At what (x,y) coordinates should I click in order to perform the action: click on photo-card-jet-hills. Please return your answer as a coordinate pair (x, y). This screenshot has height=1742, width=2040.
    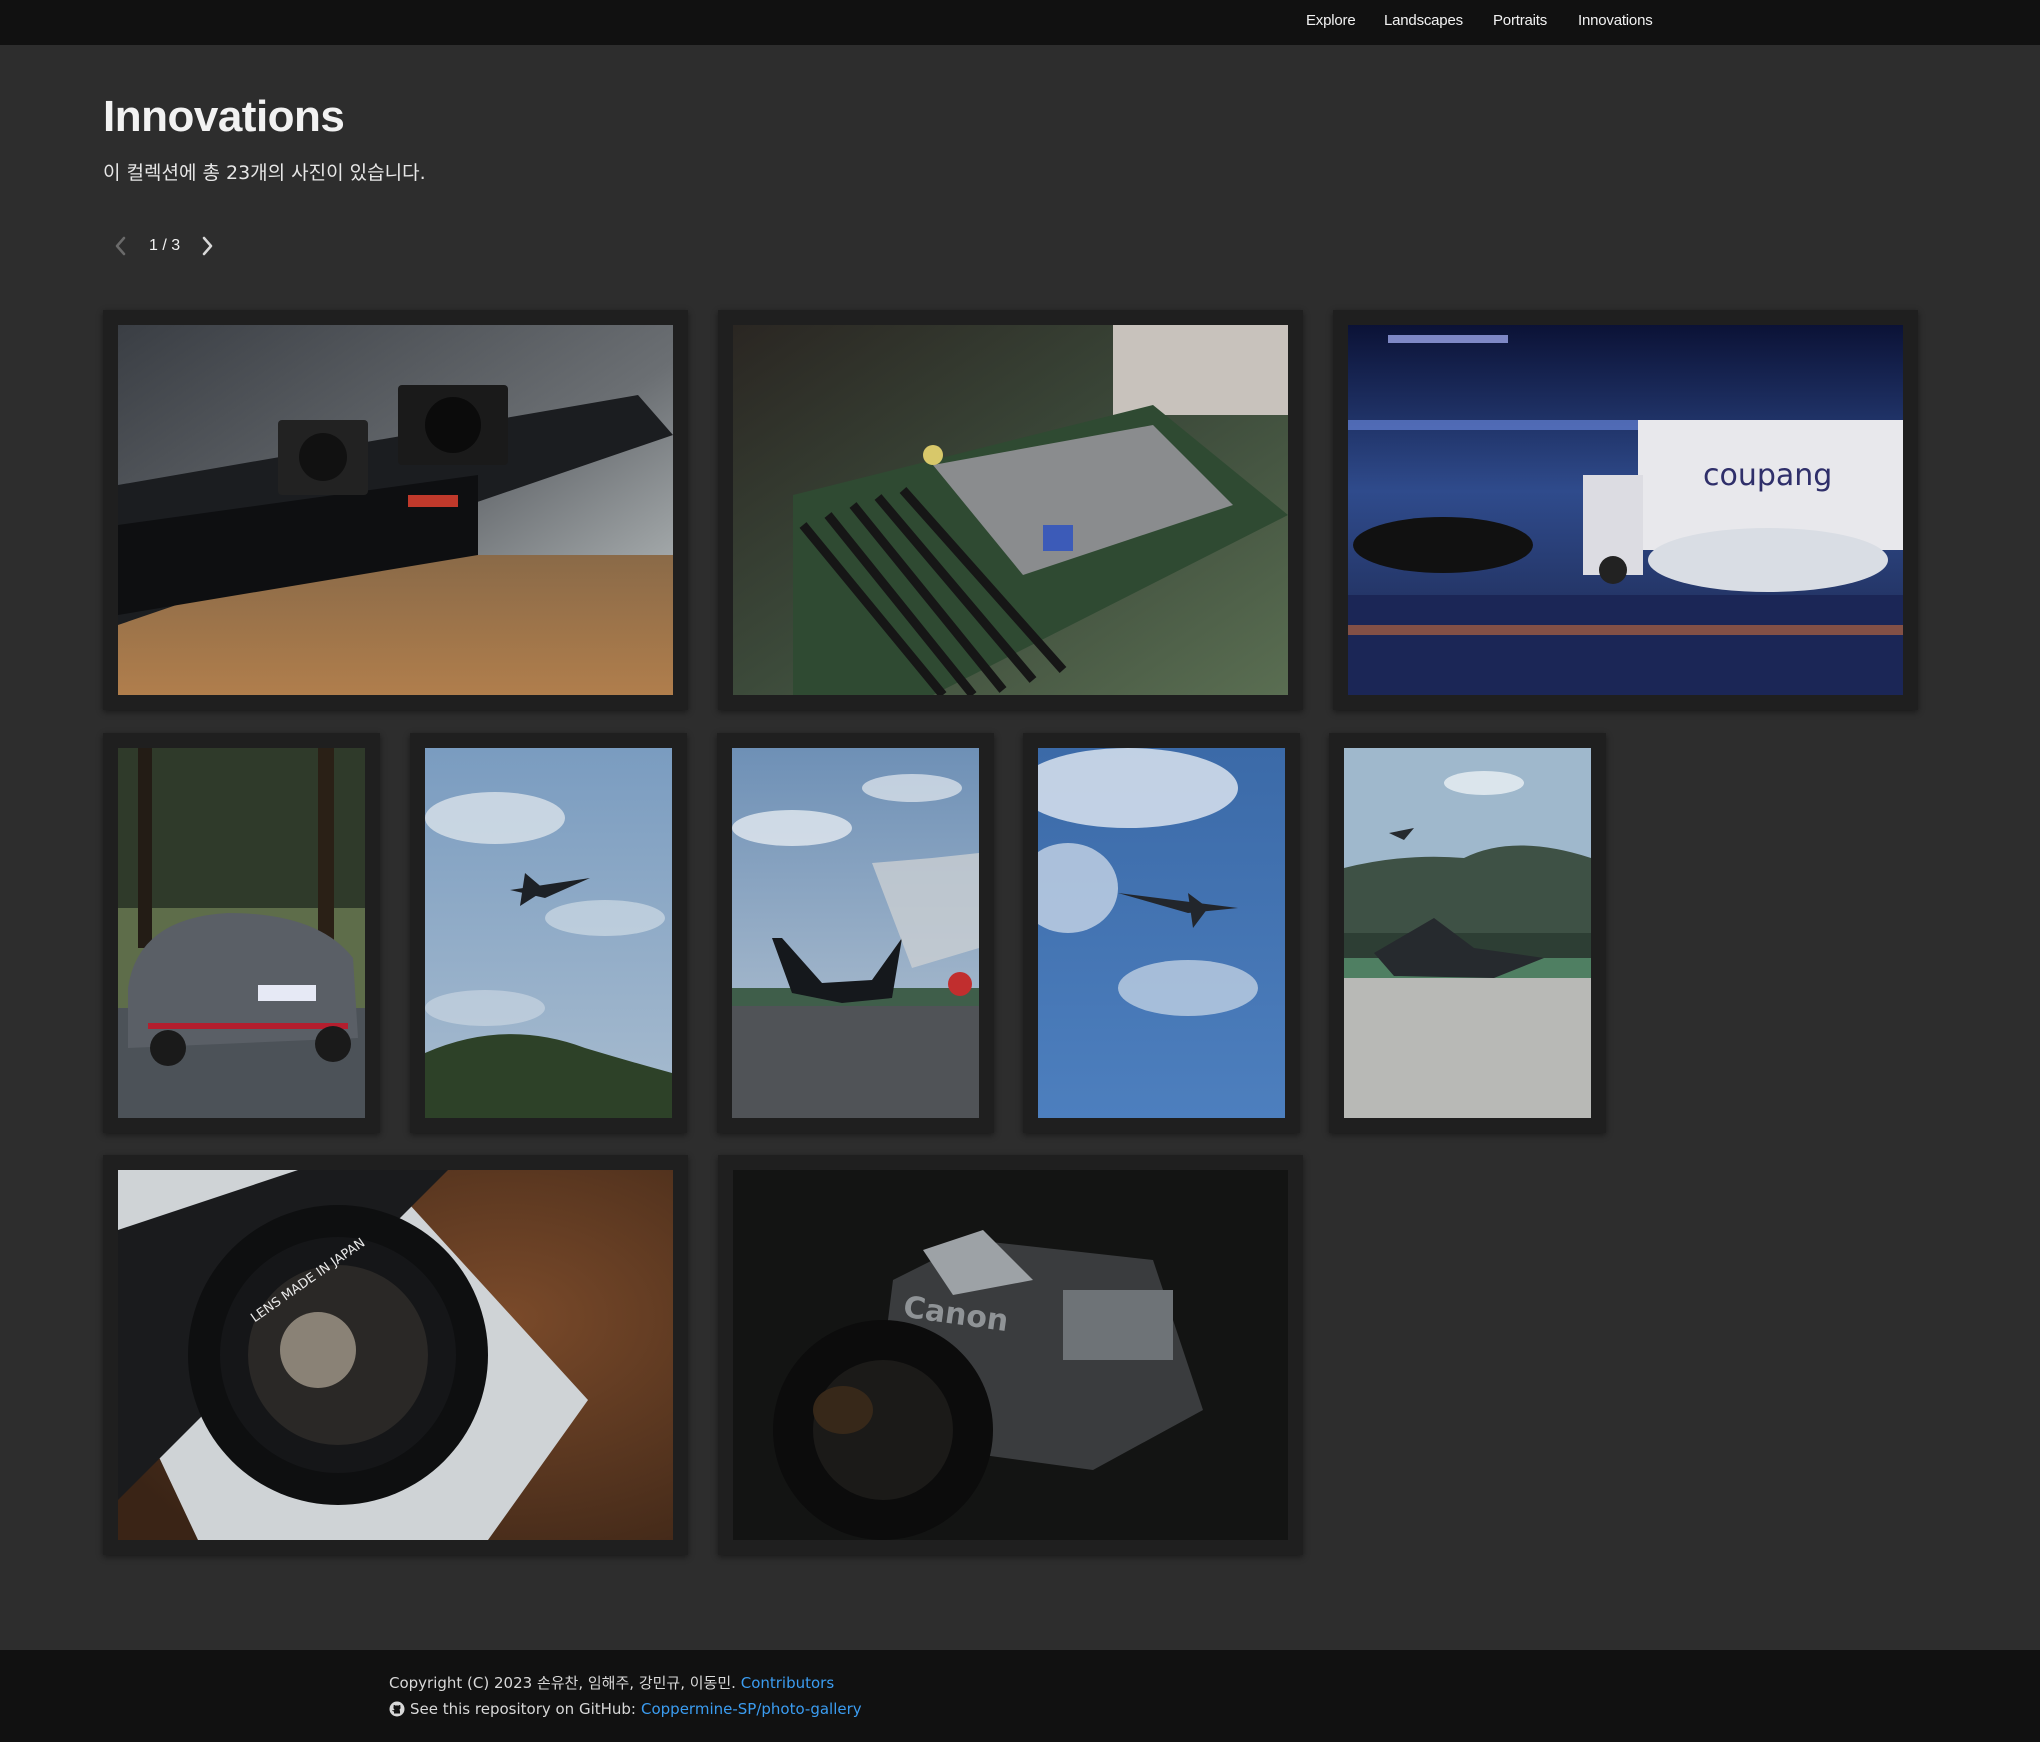
    Looking at the image, I should click on (548, 933).